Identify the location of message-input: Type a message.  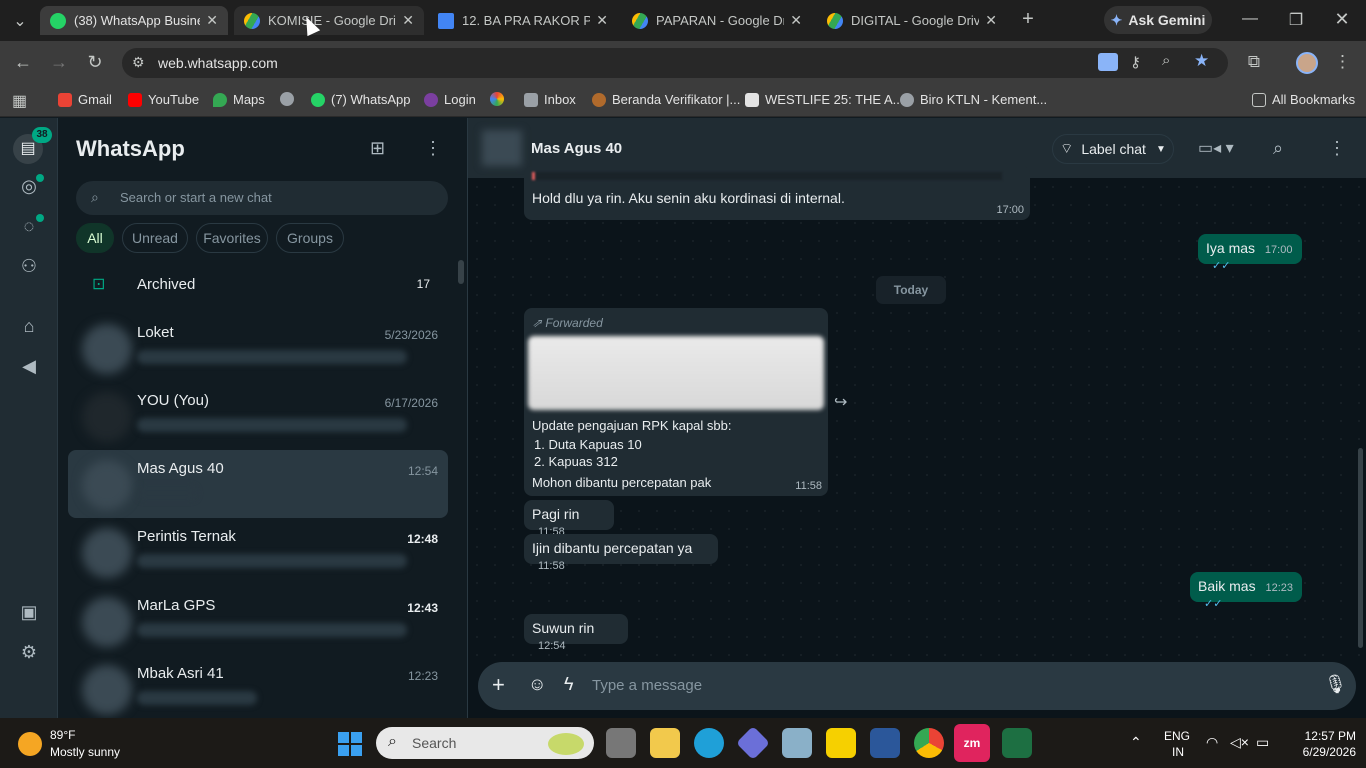
(647, 685).